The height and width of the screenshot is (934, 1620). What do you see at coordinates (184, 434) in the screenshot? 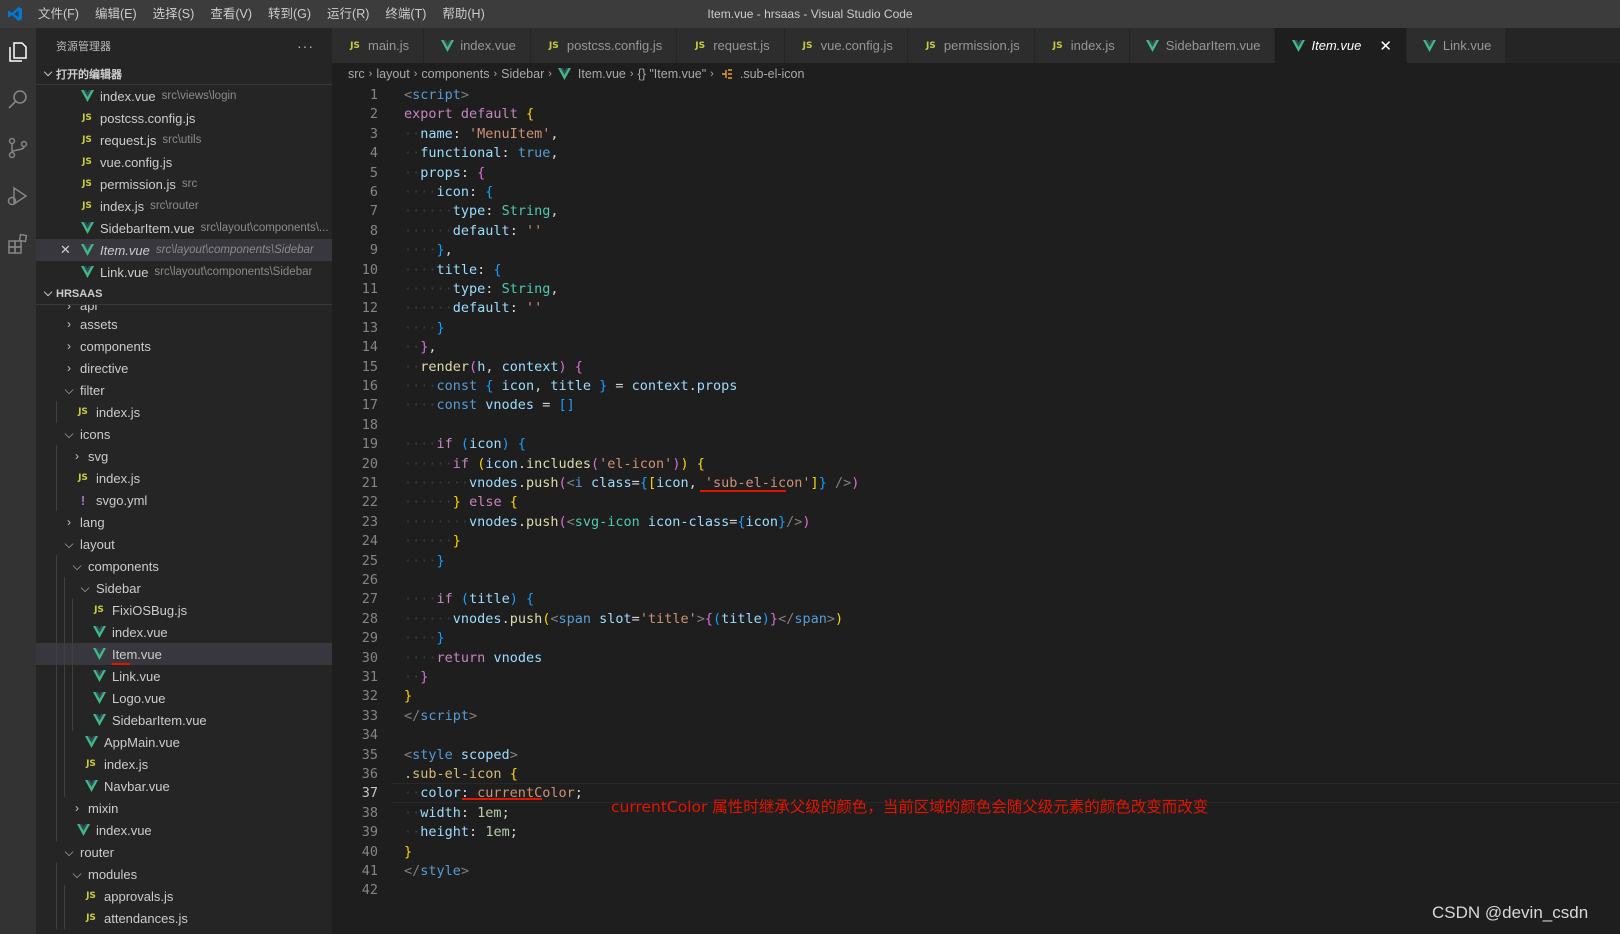
I see `folder-item: ⌵ icons` at bounding box center [184, 434].